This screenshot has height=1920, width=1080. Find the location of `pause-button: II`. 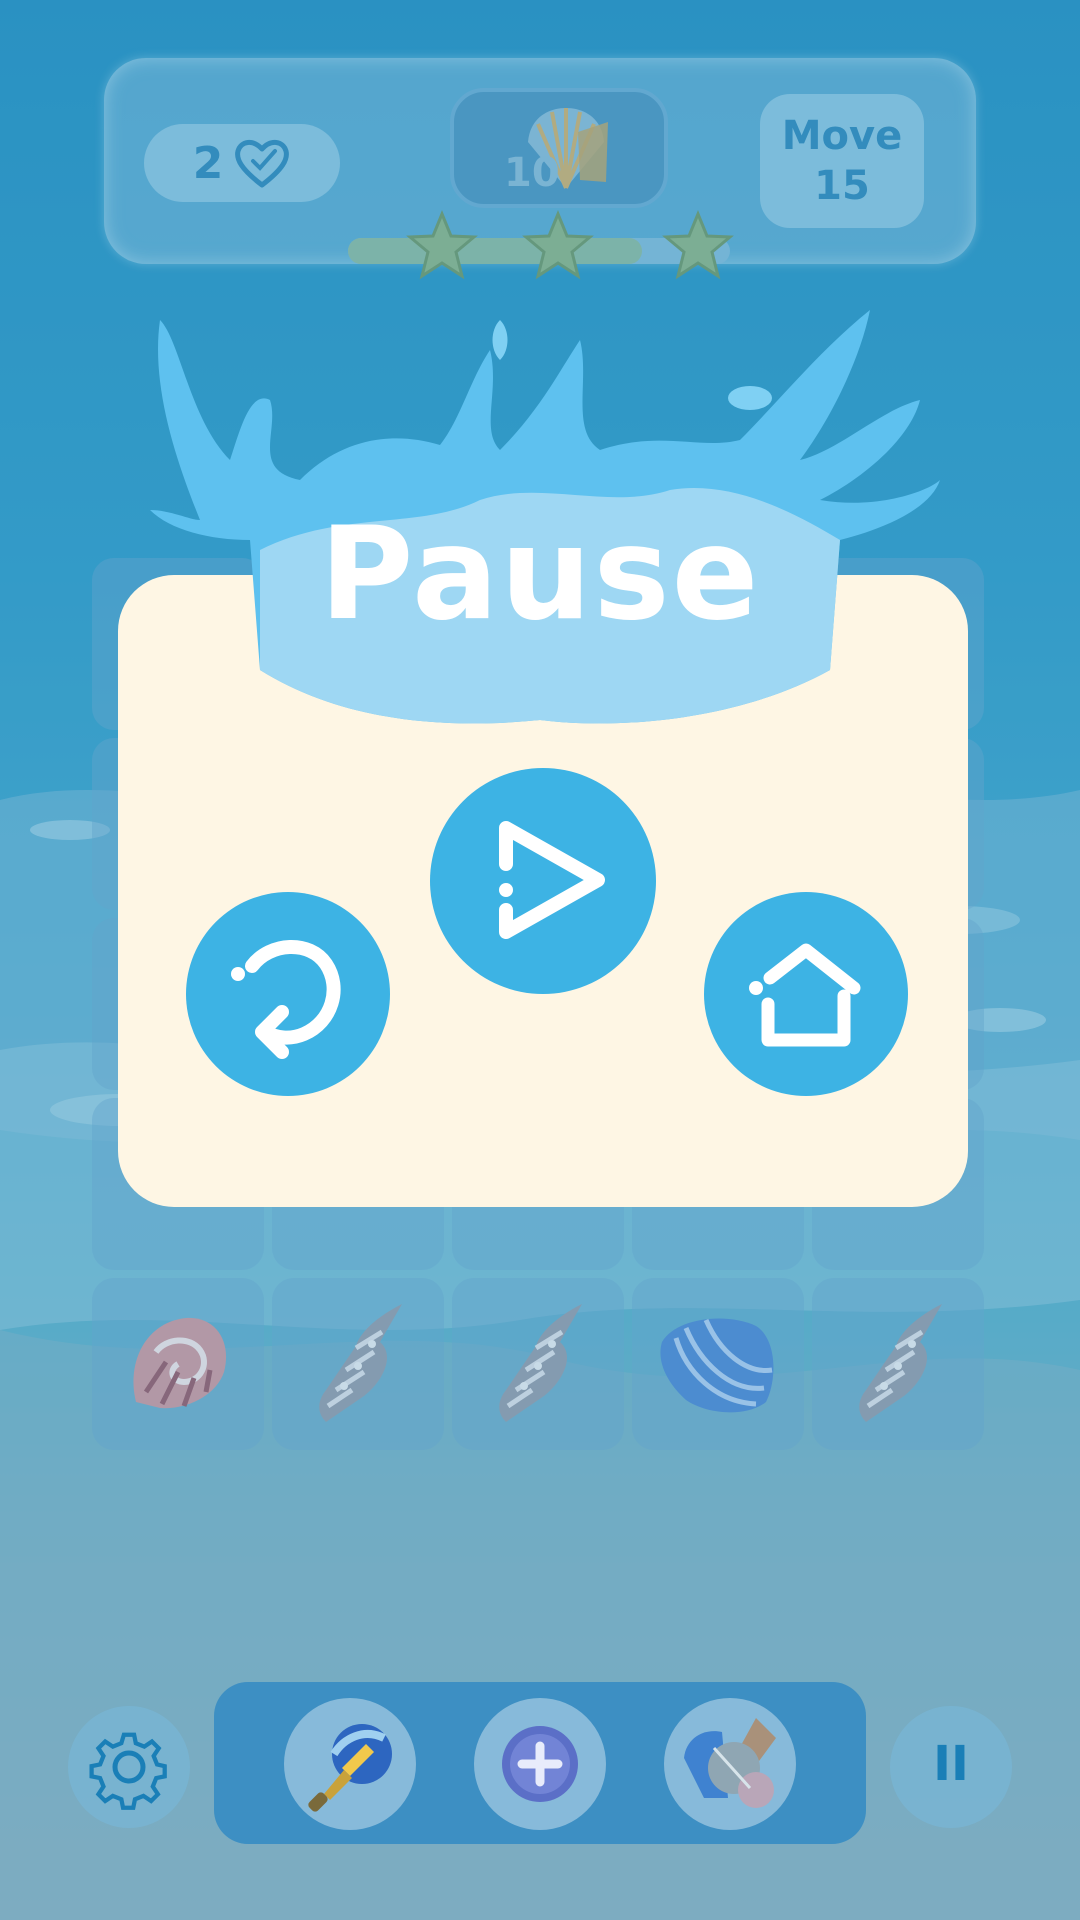

pause-button: II is located at coordinates (951, 1767).